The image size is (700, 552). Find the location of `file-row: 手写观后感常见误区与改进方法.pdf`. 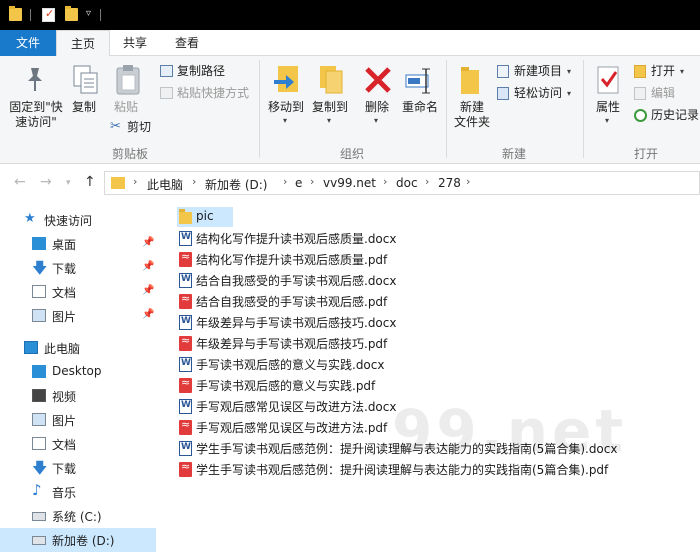

file-row: 手写观后感常见误区与改进方法.pdf is located at coordinates (407, 427).